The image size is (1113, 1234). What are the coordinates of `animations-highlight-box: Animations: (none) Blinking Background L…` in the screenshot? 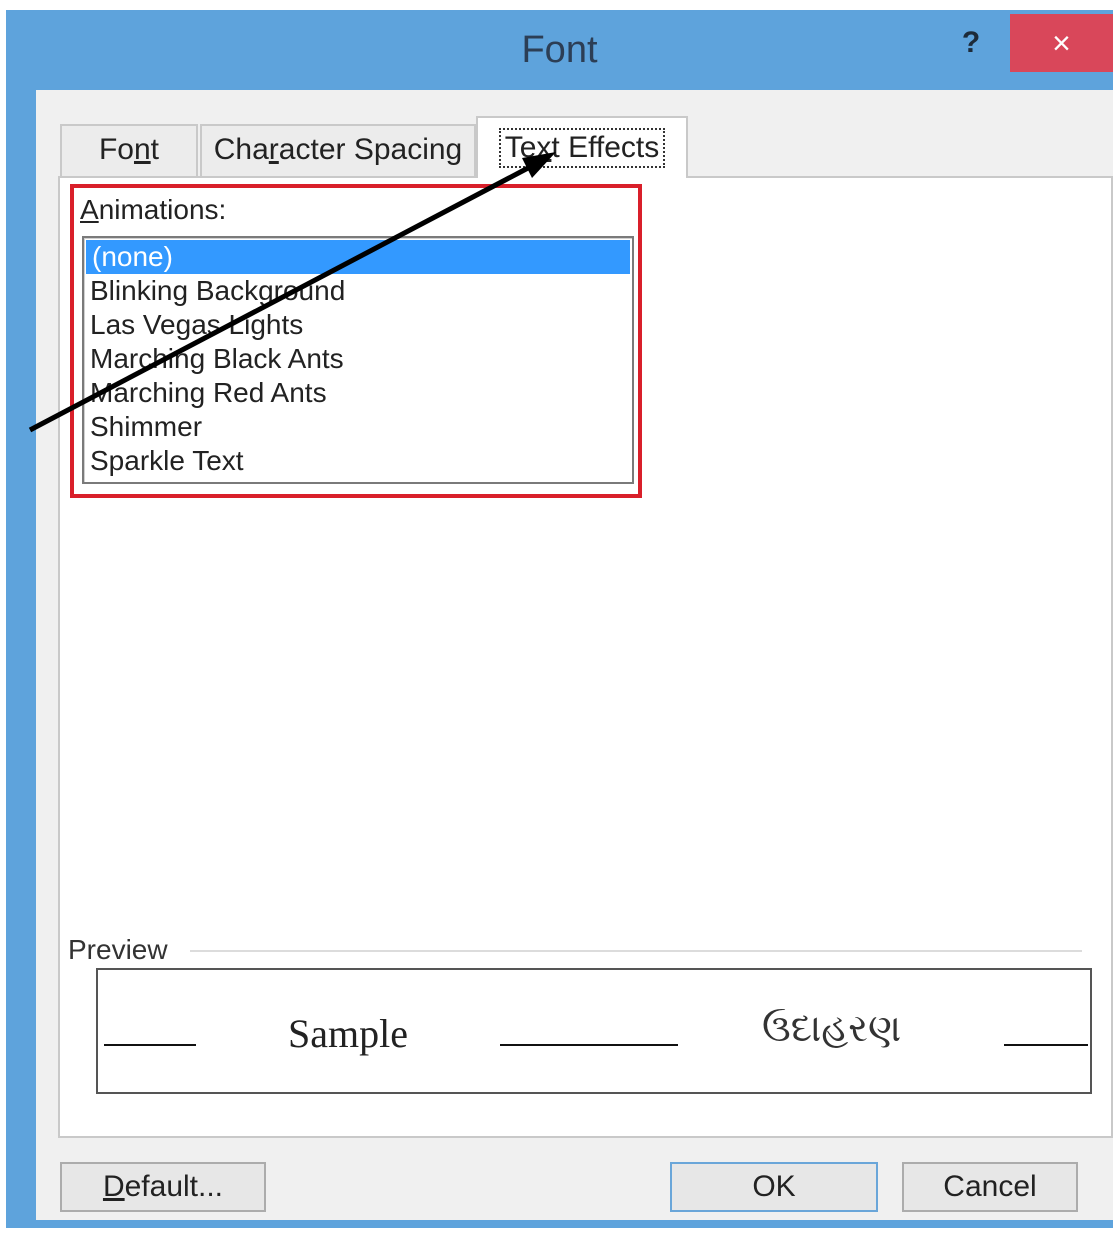 It's located at (356, 341).